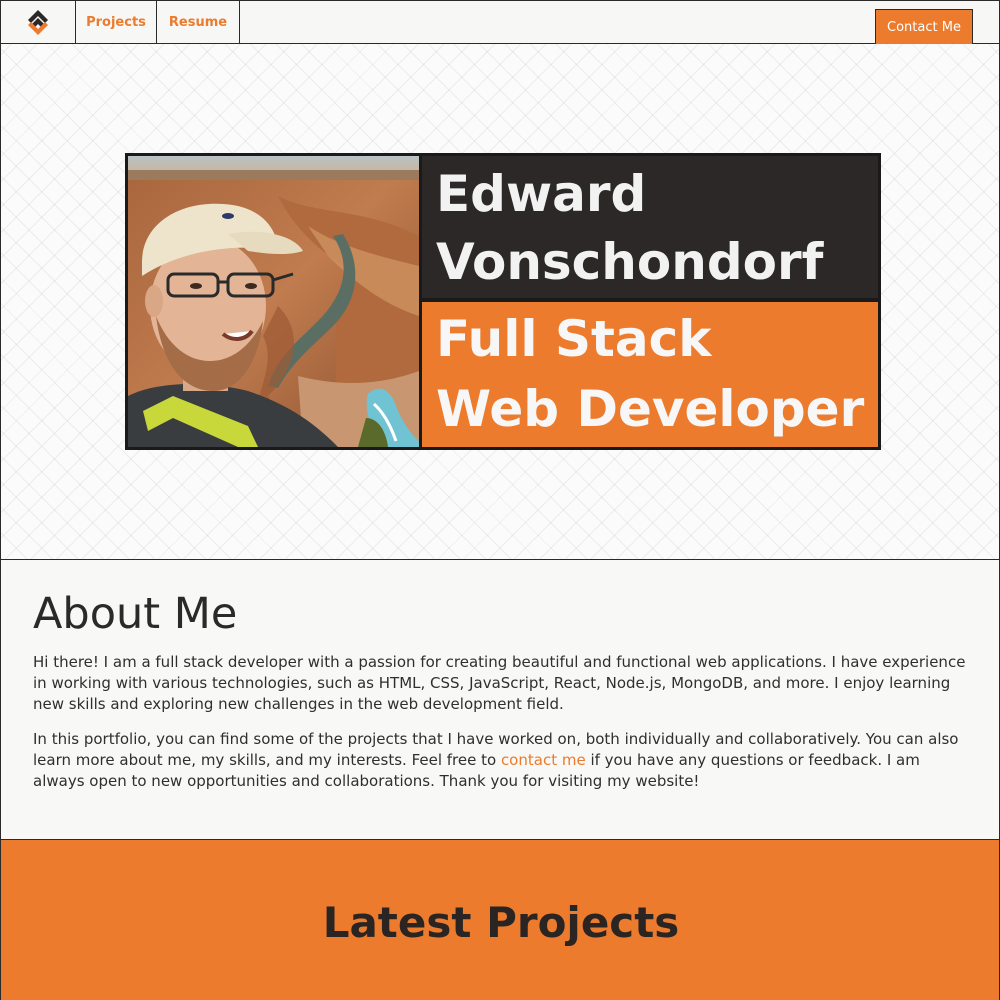 The height and width of the screenshot is (1000, 1000). Describe the element at coordinates (198, 22) in the screenshot. I see `nav-link-resume: Resume` at that location.